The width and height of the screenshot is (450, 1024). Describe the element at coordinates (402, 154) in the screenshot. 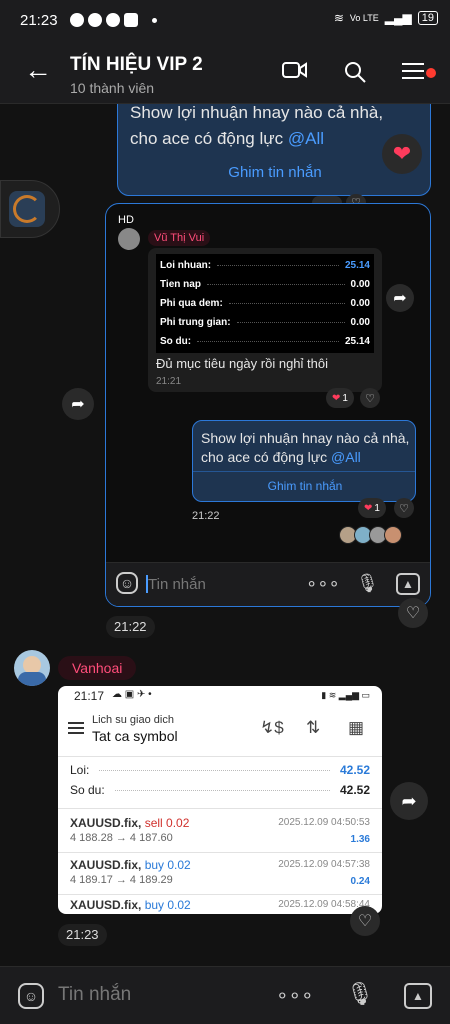

I see `heart-icon: ❤` at that location.